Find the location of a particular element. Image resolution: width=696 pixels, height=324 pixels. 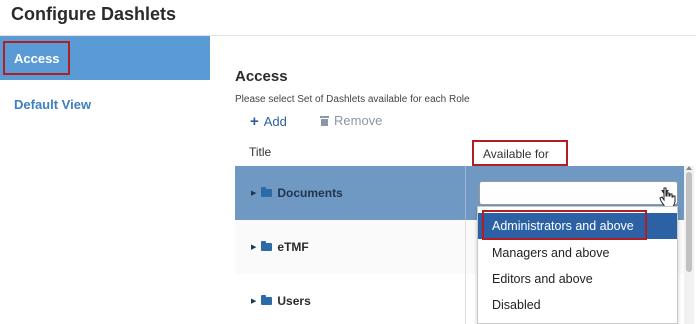

add-button-label: Add is located at coordinates (275, 121).